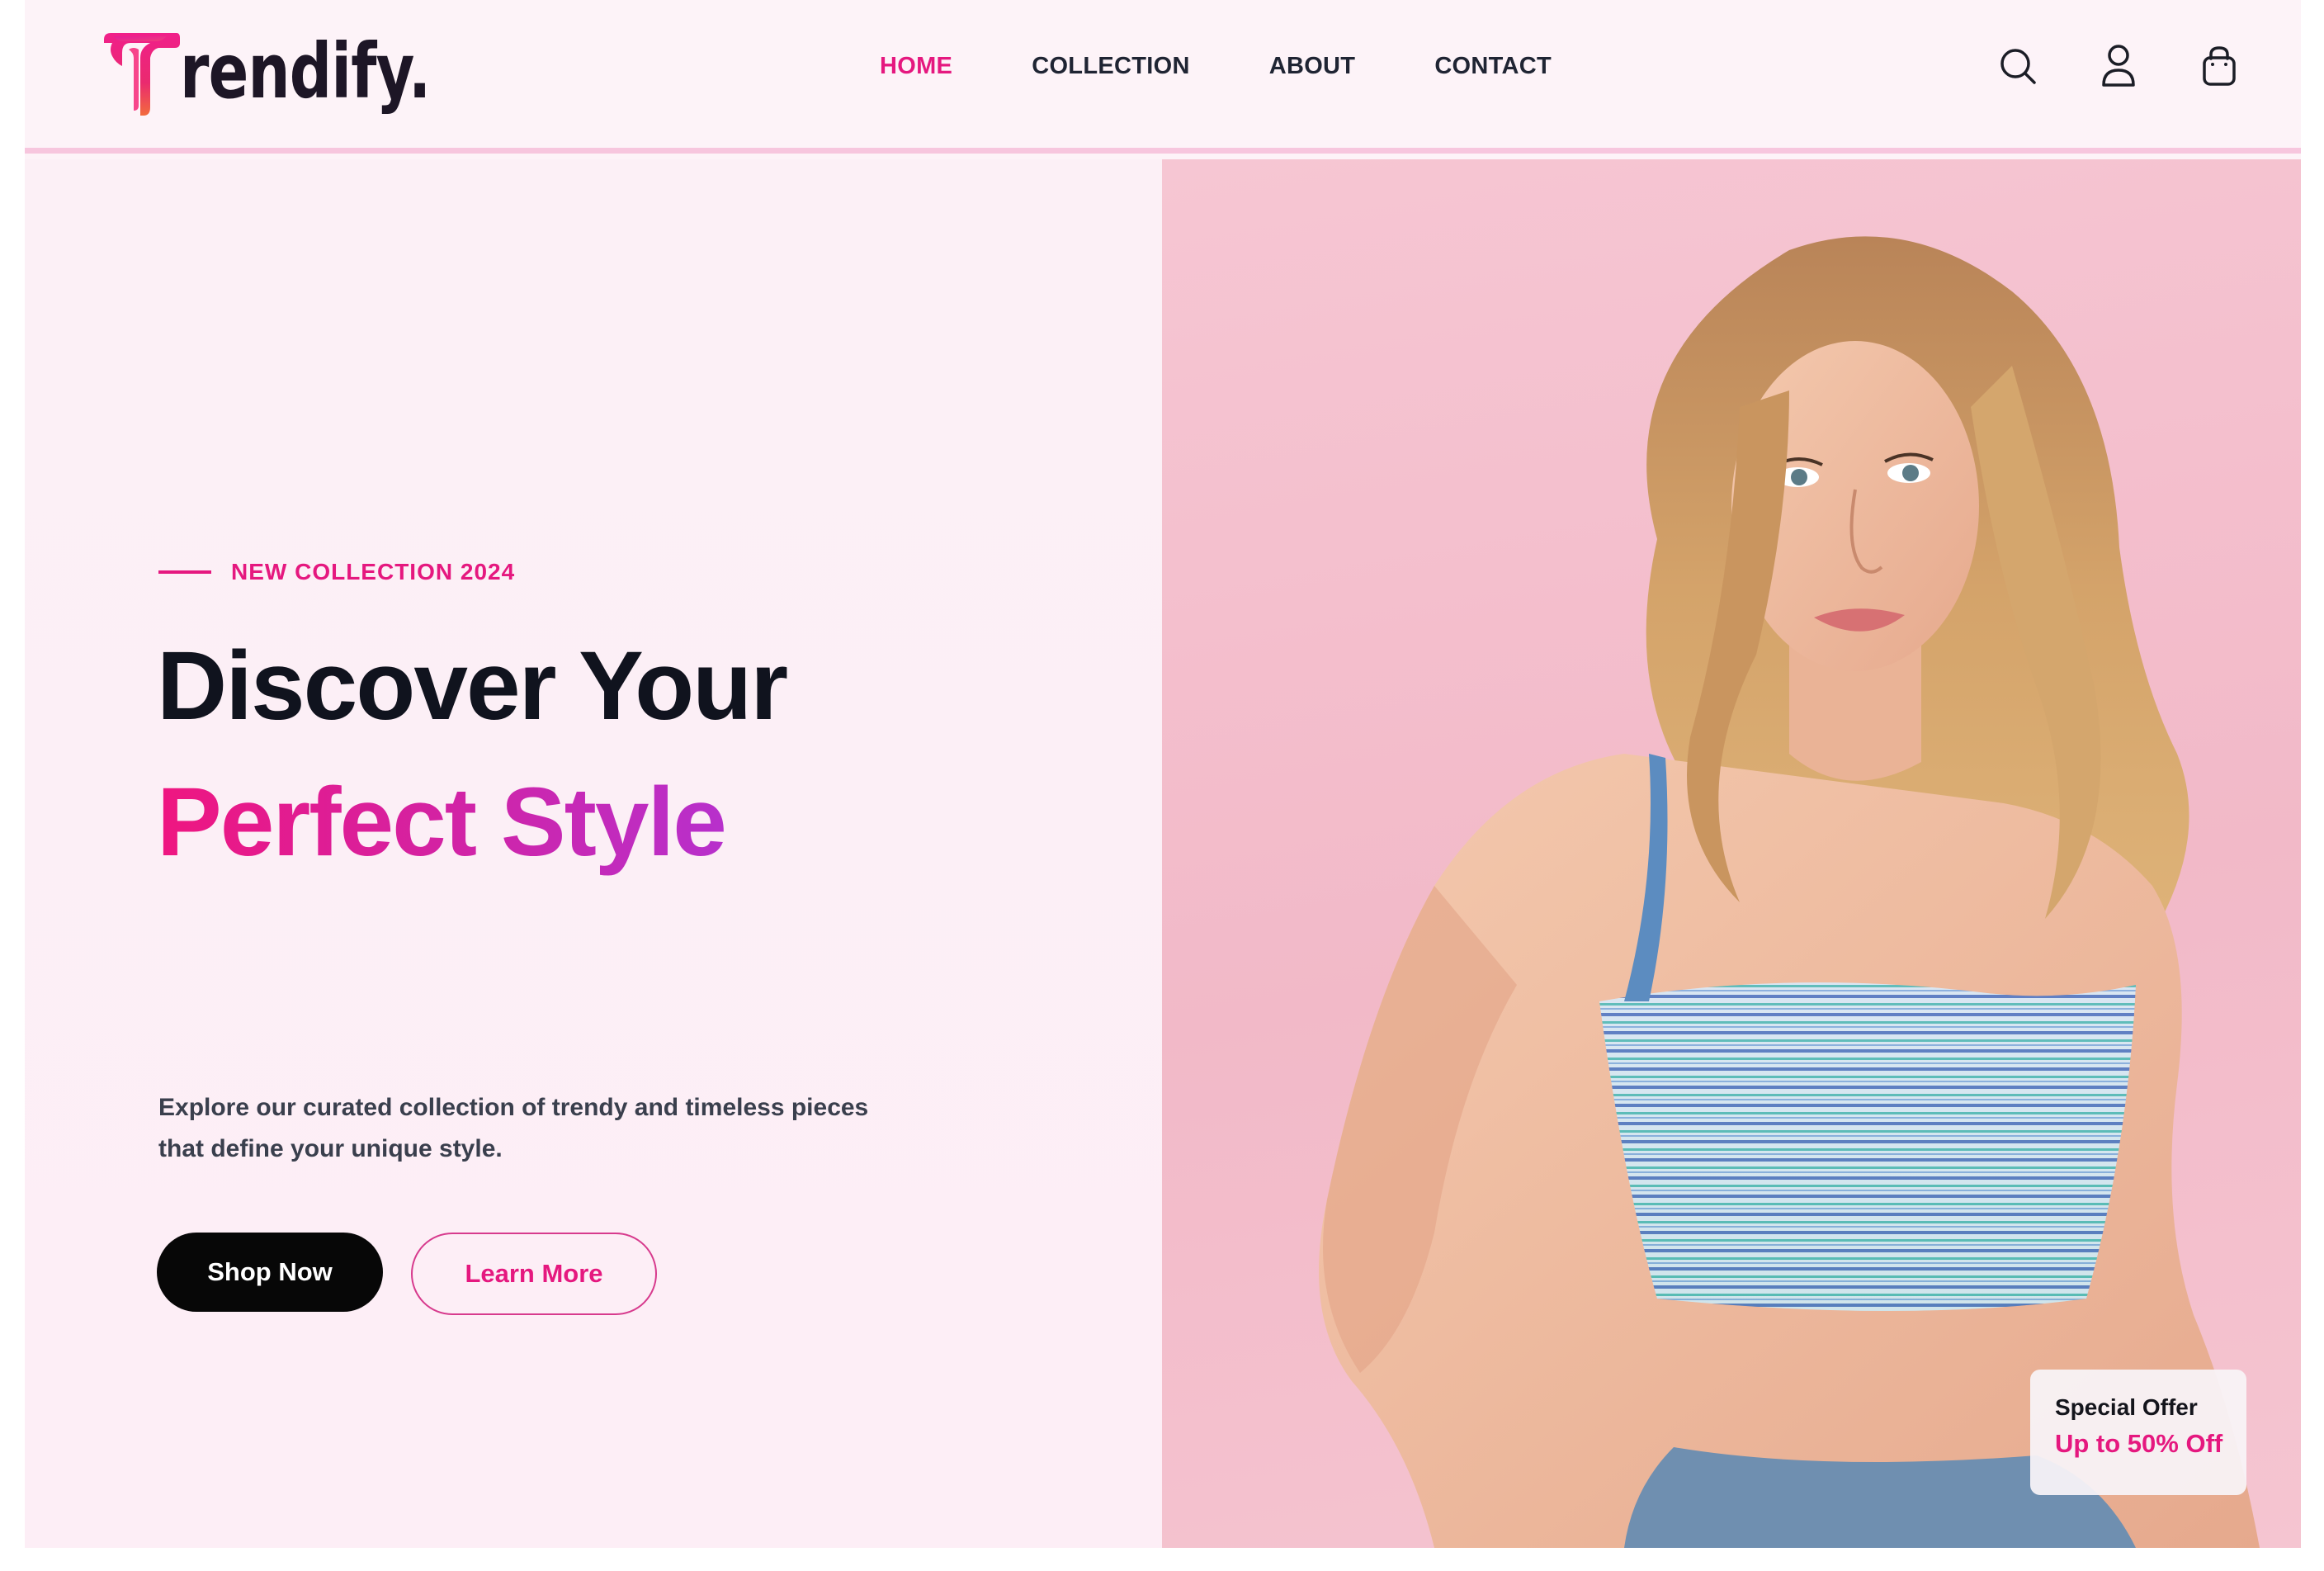 The image size is (2324, 1571). I want to click on brand-logo: rendify., so click(299, 71).